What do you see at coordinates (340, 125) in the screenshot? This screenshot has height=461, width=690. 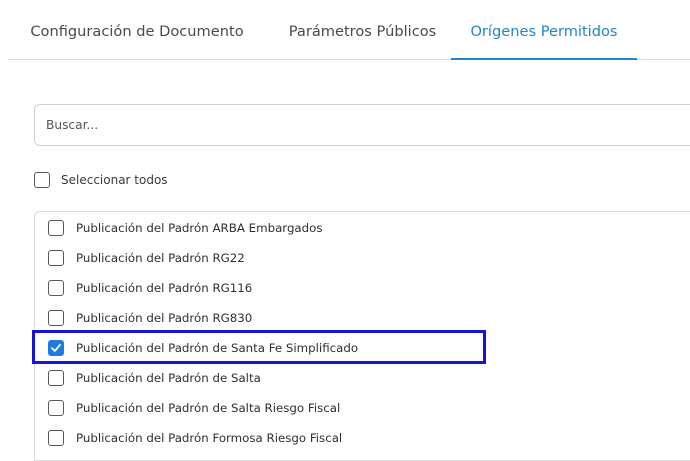 I see `search-input` at bounding box center [340, 125].